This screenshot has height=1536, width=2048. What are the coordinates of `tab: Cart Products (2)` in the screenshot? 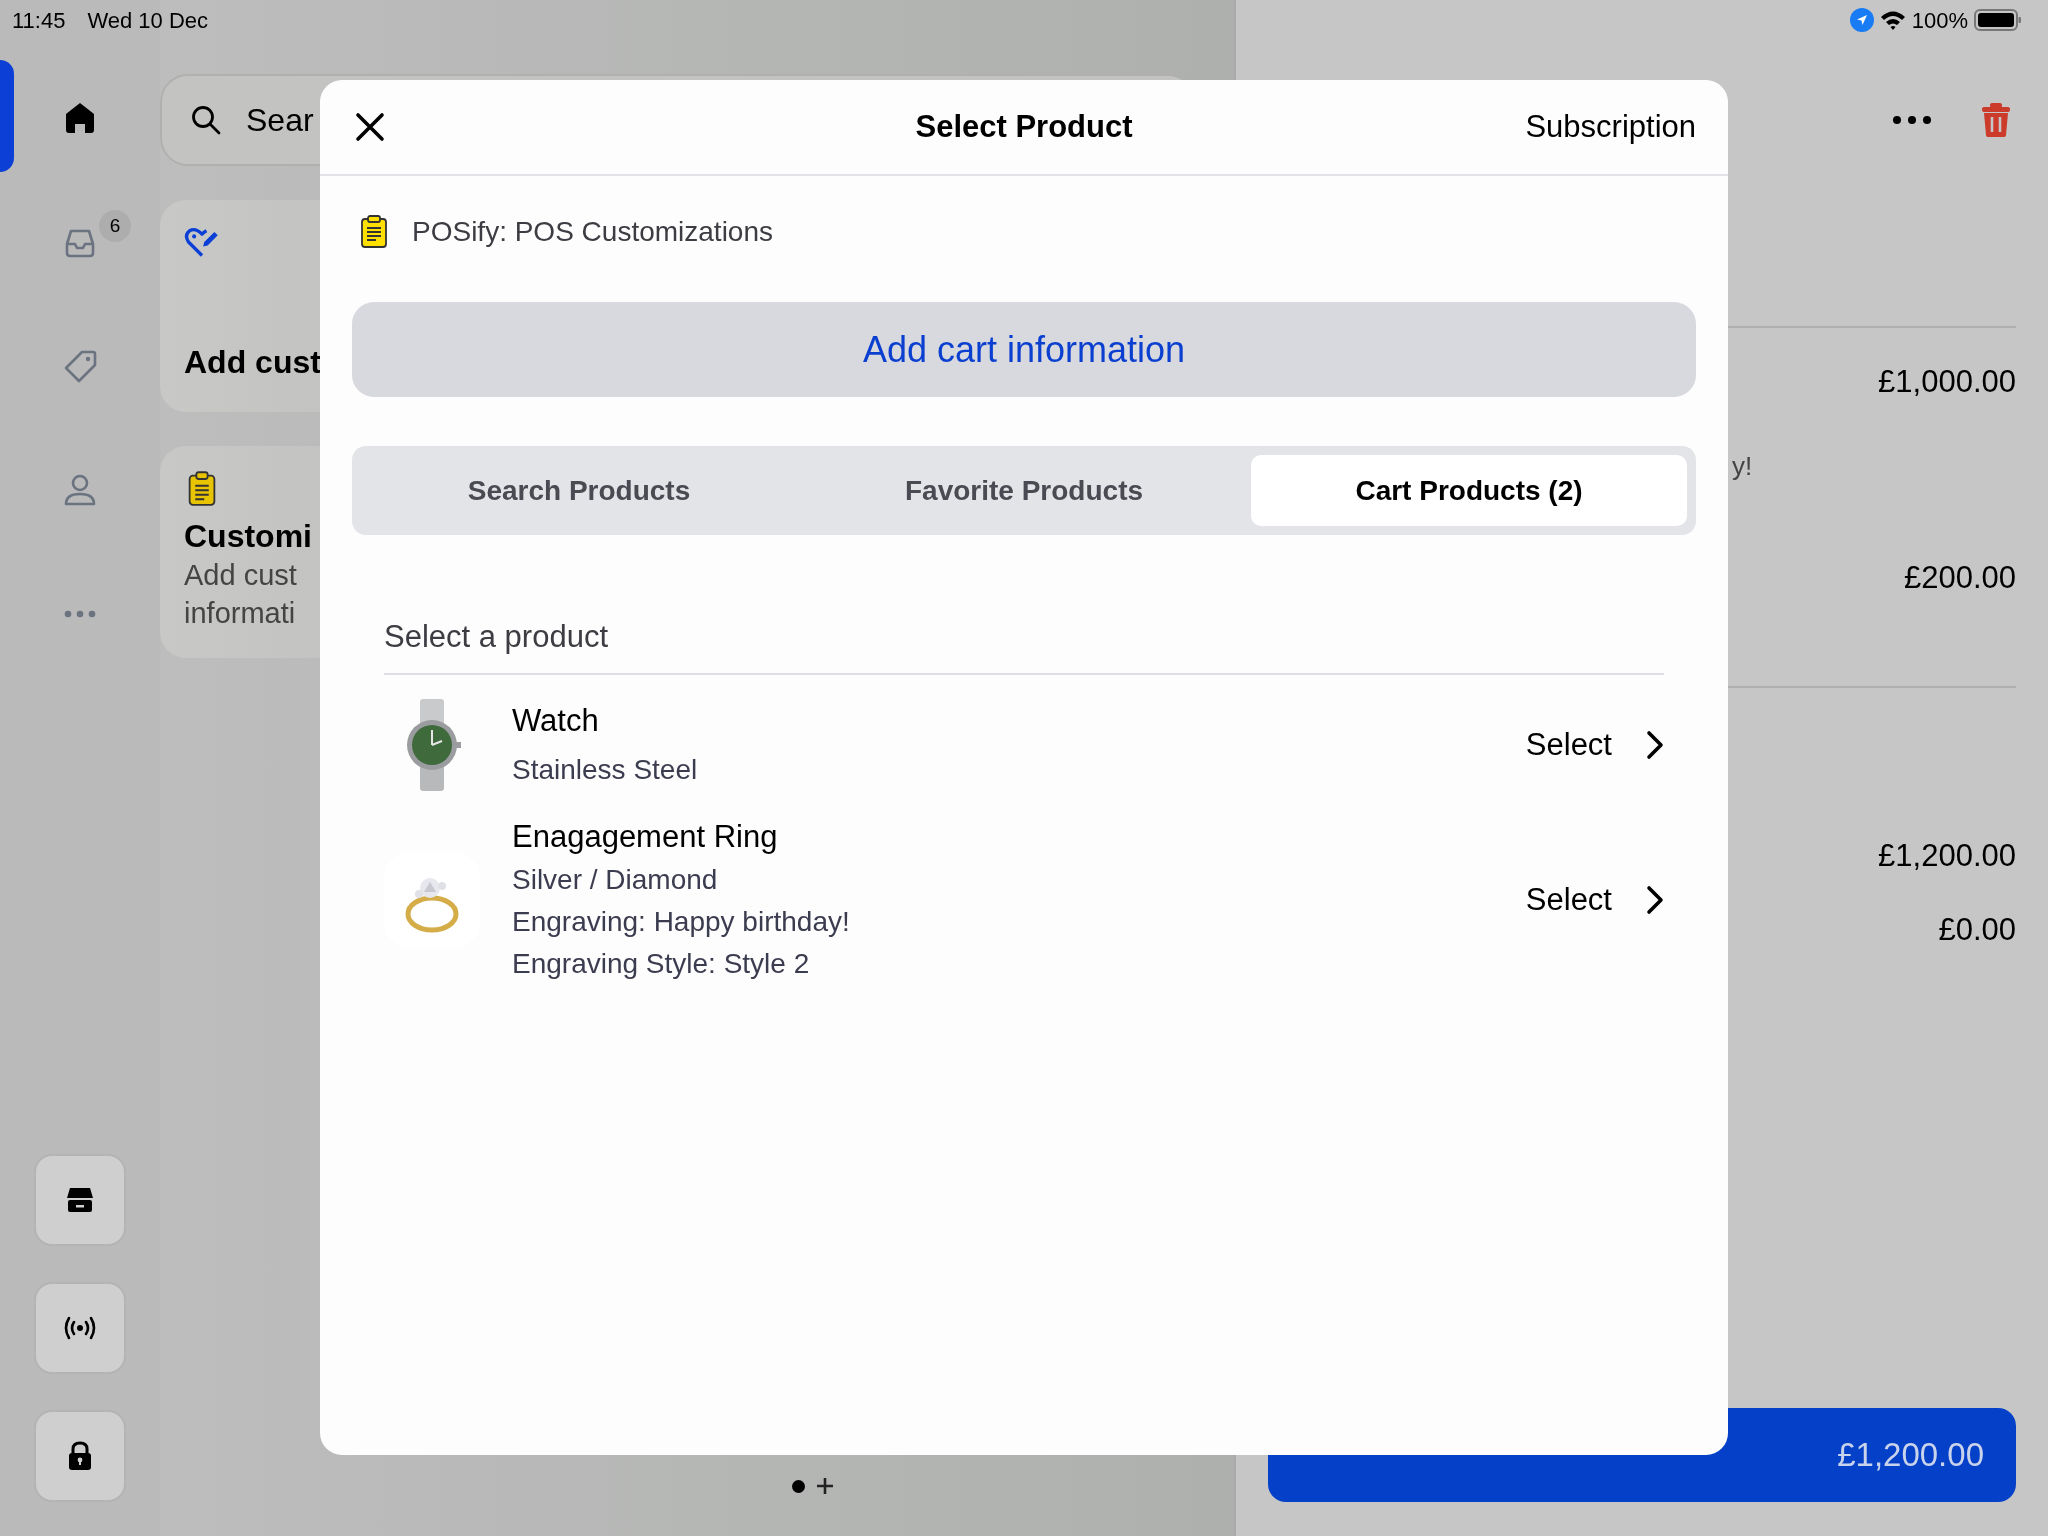 It's located at (1469, 490).